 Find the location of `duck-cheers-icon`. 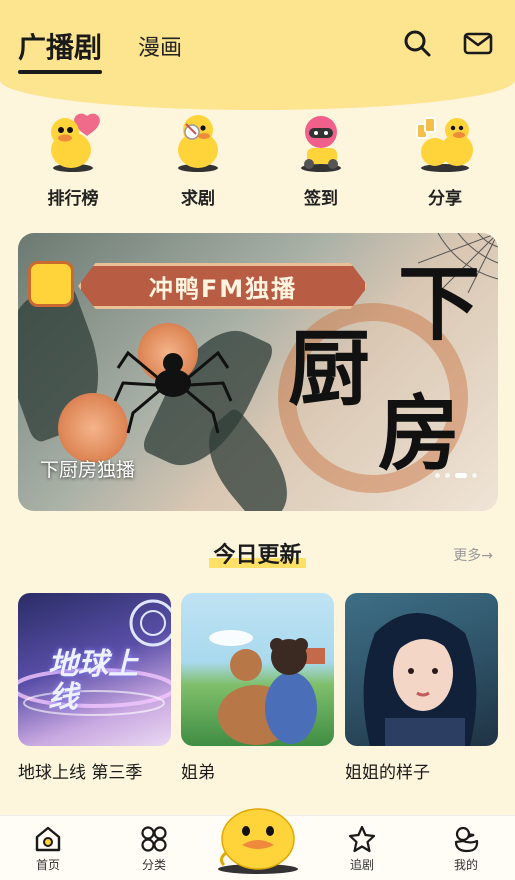

duck-cheers-icon is located at coordinates (445, 142).